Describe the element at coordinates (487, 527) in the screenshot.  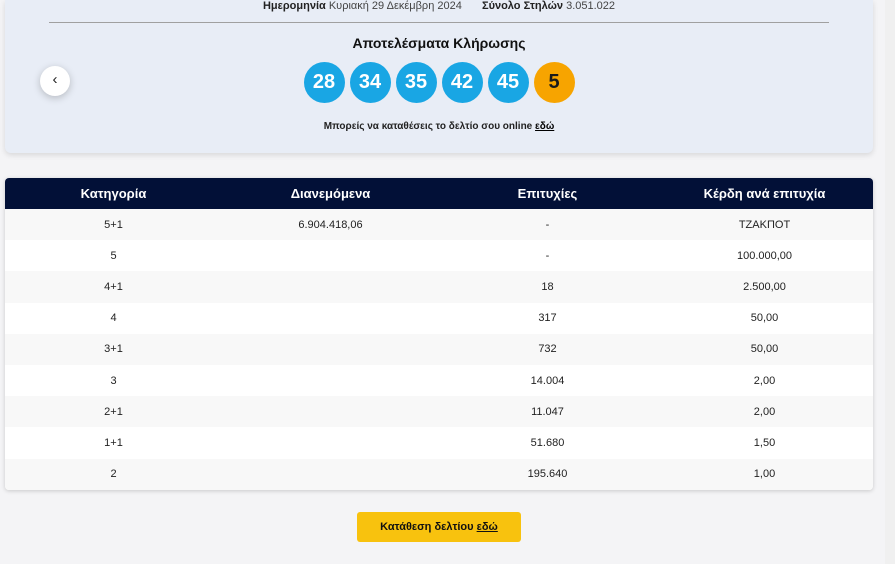
I see `cta-link: εδώ` at that location.